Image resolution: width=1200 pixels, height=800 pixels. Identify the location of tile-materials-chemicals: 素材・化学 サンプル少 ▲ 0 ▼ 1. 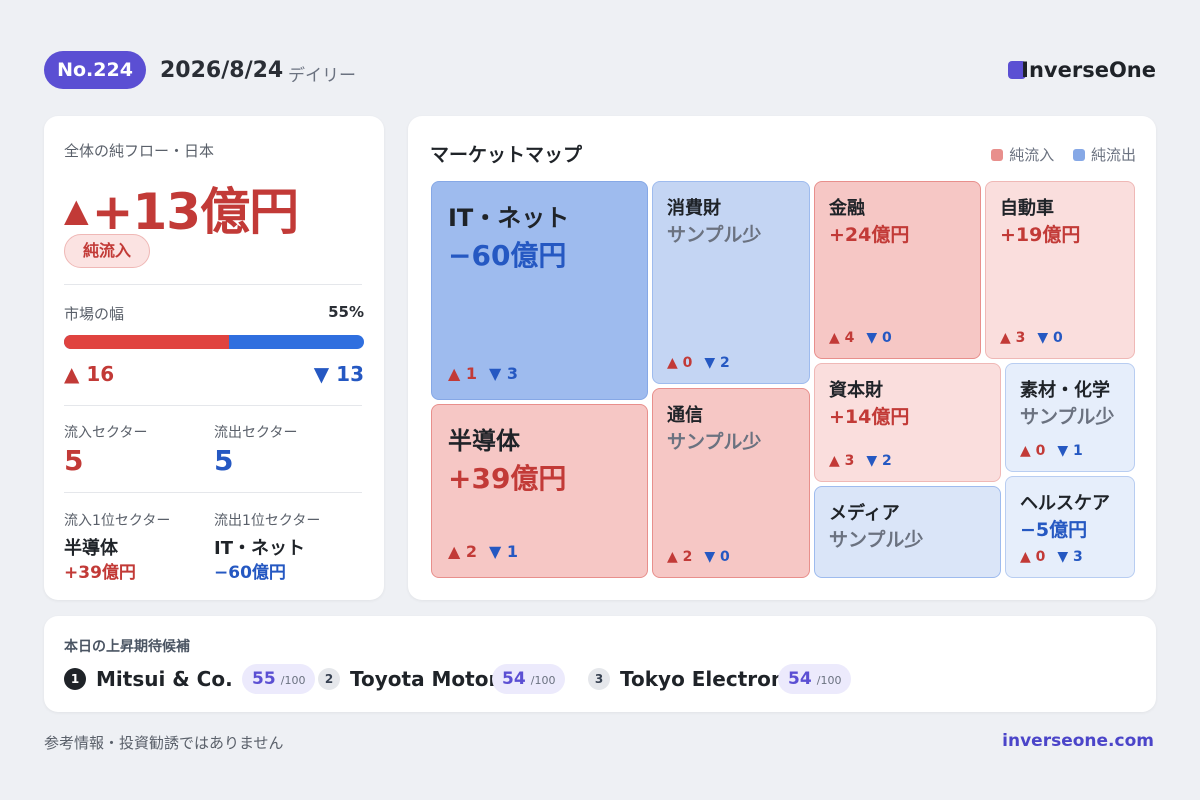
(1070, 417).